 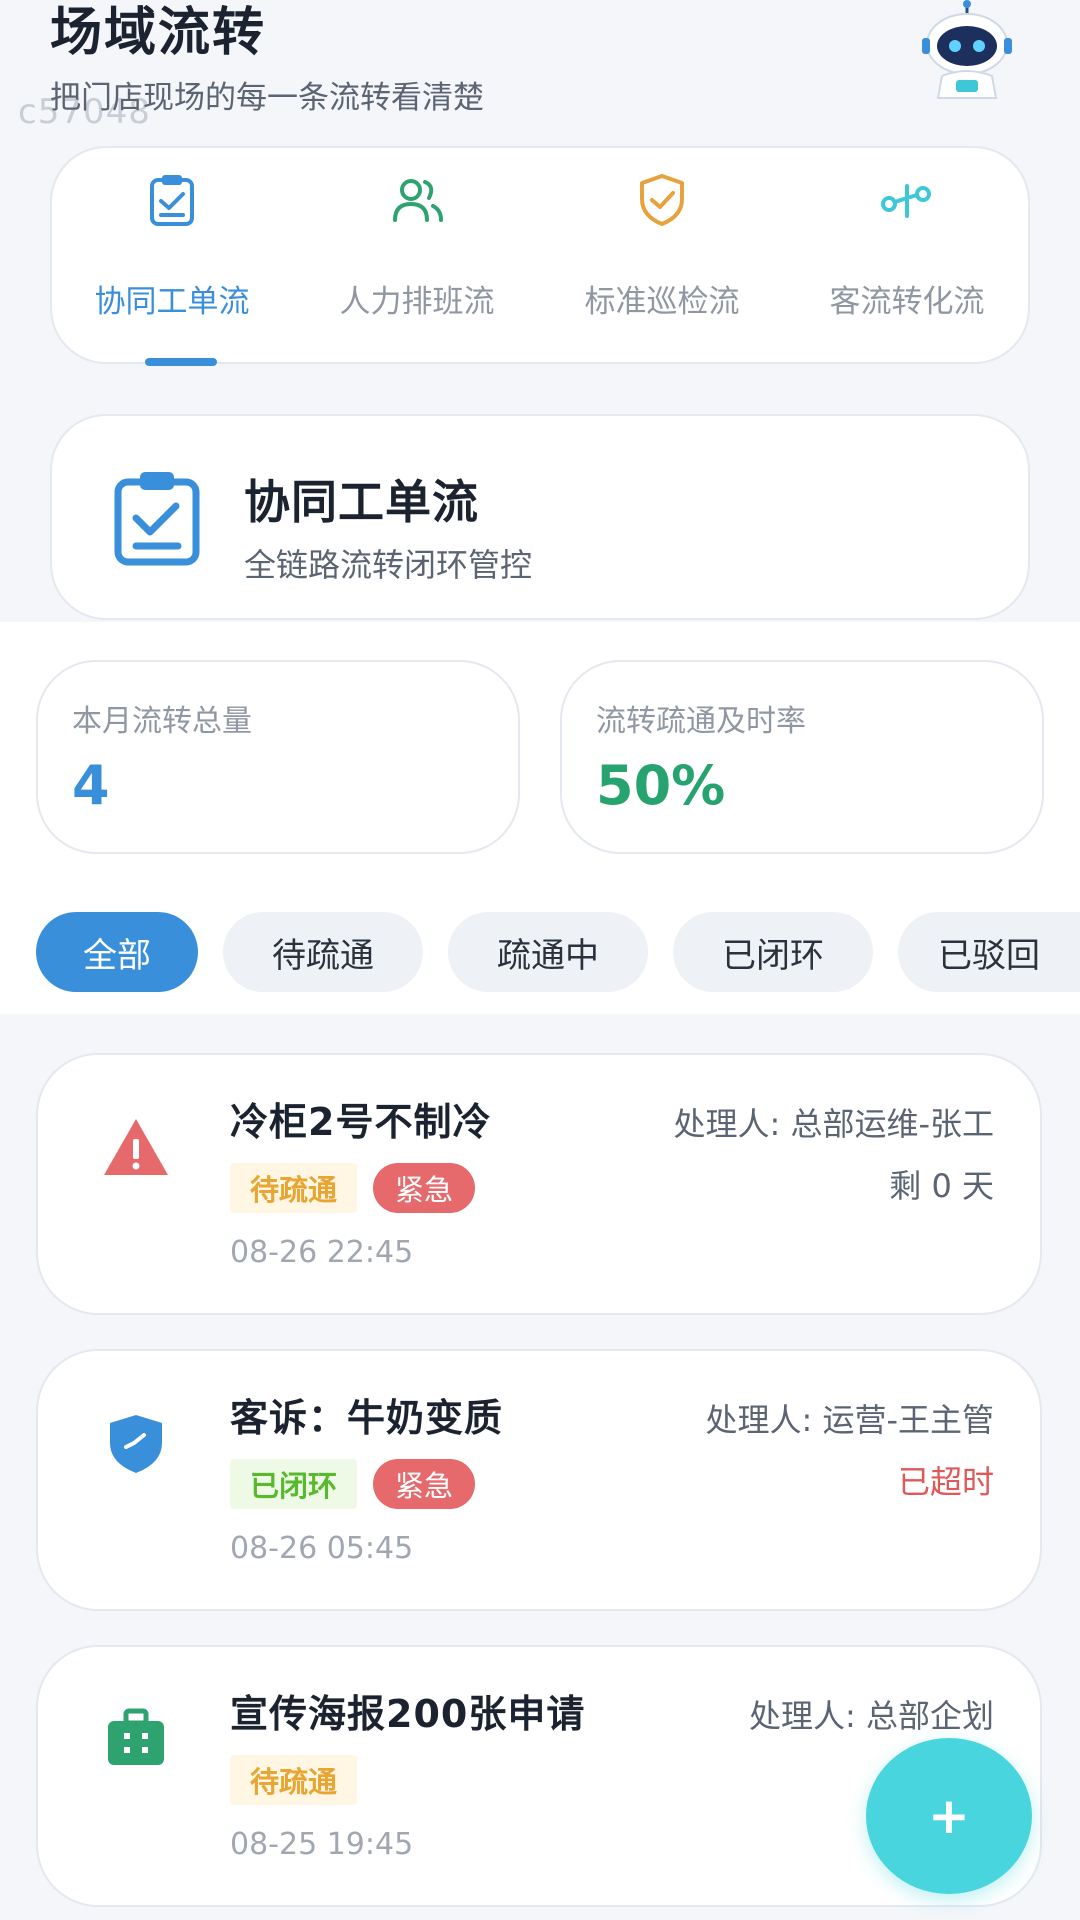 I want to click on ticket-remaining: 剩 0 天, so click(x=941, y=1186).